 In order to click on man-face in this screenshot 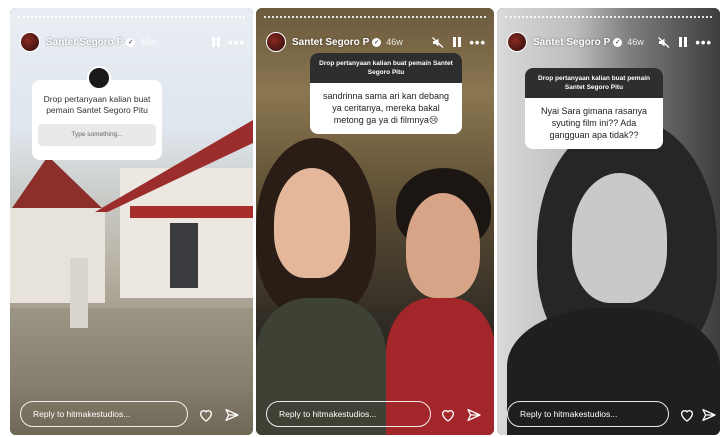, I will do `click(443, 245)`.